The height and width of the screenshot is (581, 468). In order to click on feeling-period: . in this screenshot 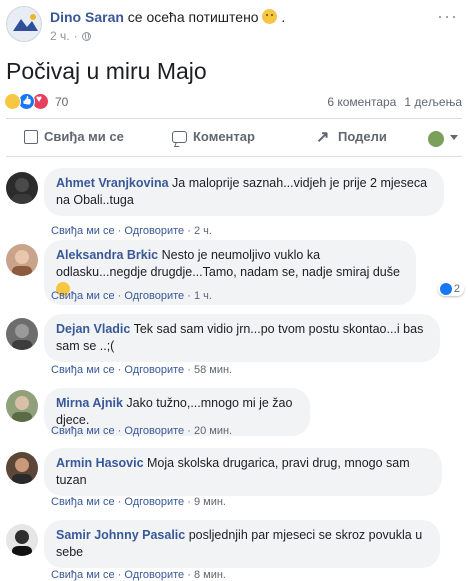, I will do `click(283, 17)`.